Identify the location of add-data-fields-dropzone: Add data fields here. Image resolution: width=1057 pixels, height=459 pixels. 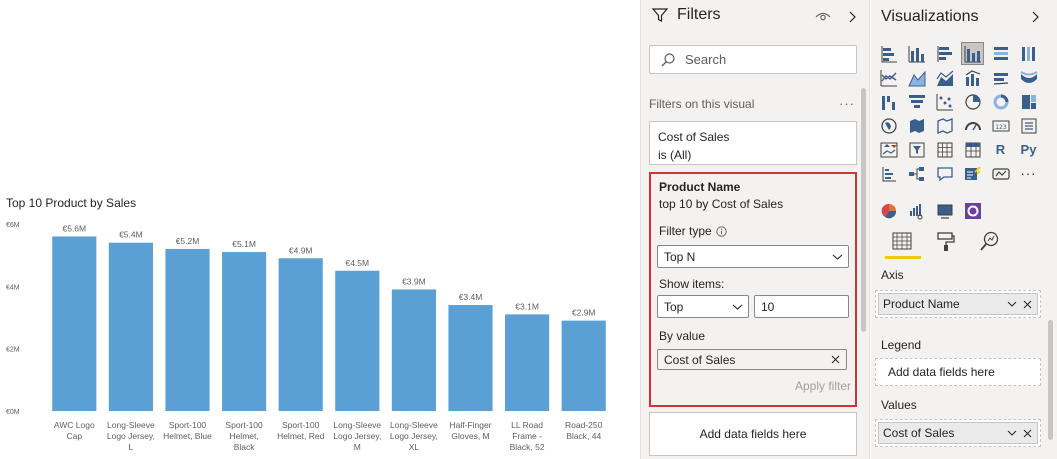
(753, 434).